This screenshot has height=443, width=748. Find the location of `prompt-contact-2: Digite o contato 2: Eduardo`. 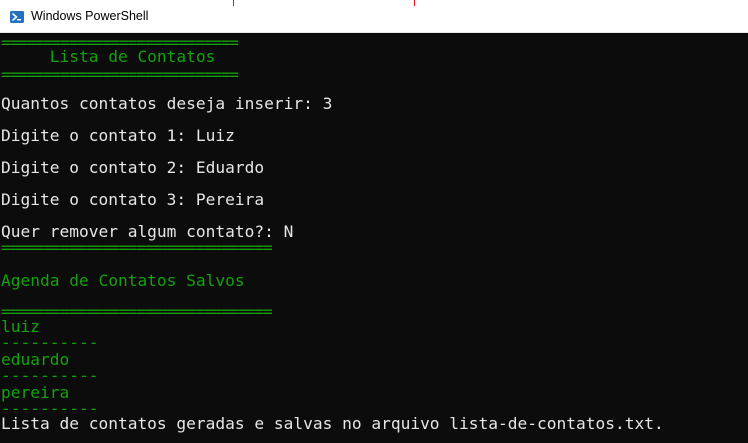

prompt-contact-2: Digite o contato 2: Eduardo is located at coordinates (133, 167).